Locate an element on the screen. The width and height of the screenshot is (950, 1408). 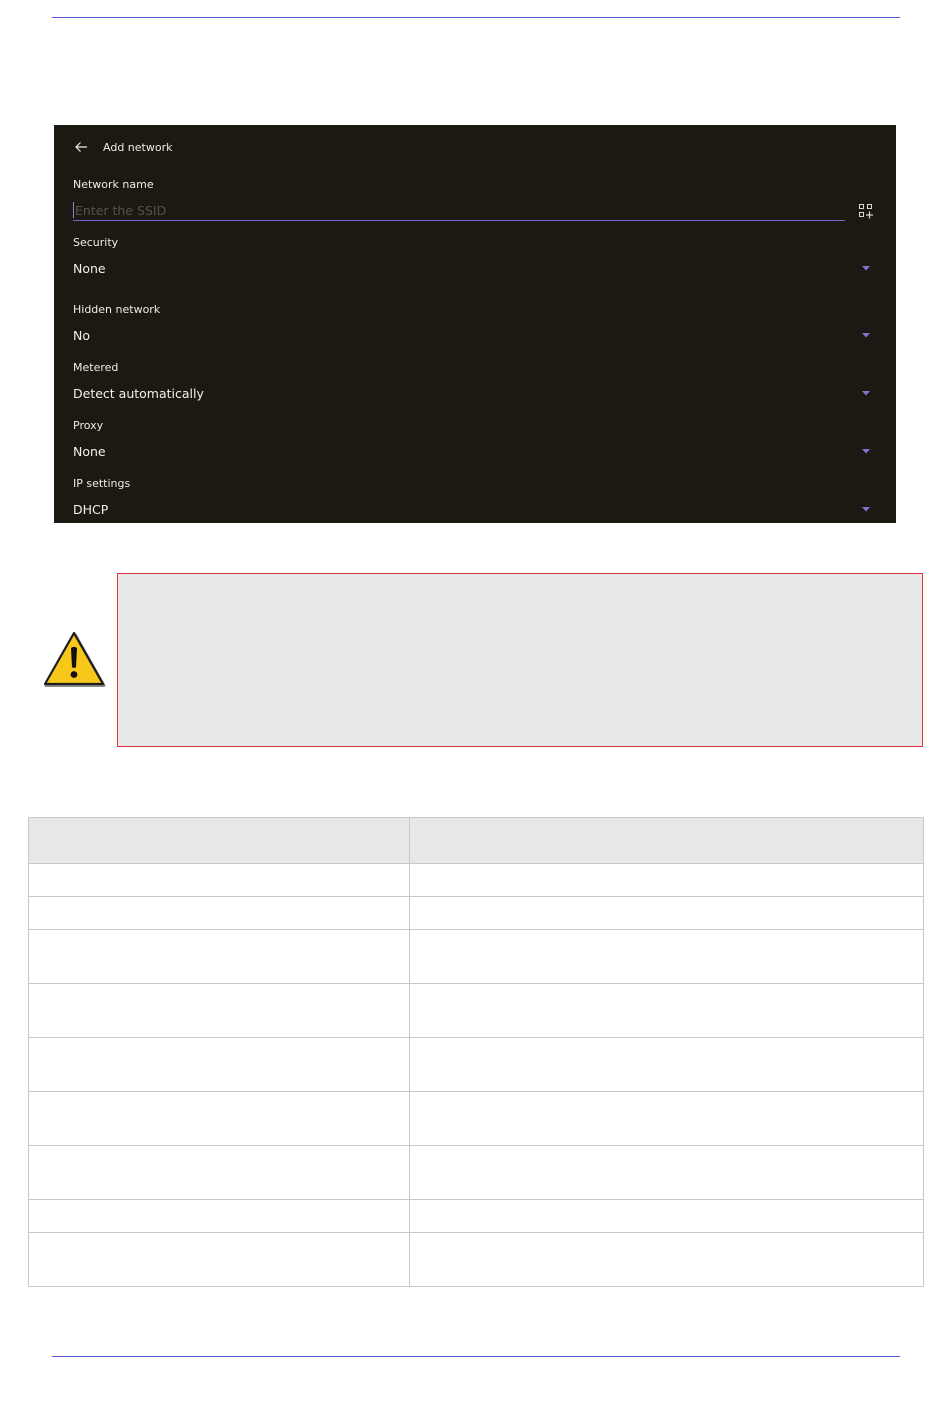
proxy-value: None is located at coordinates (89, 451).